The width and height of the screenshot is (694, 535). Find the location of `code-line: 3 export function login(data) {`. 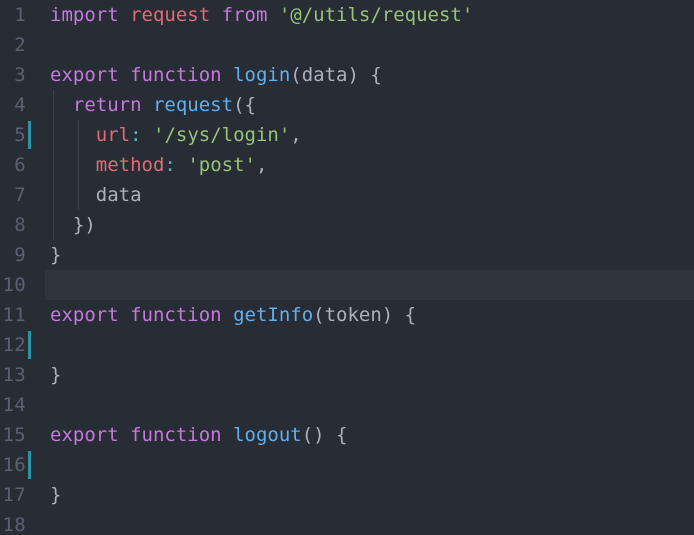

code-line: 3 export function login(data) { is located at coordinates (347, 75).